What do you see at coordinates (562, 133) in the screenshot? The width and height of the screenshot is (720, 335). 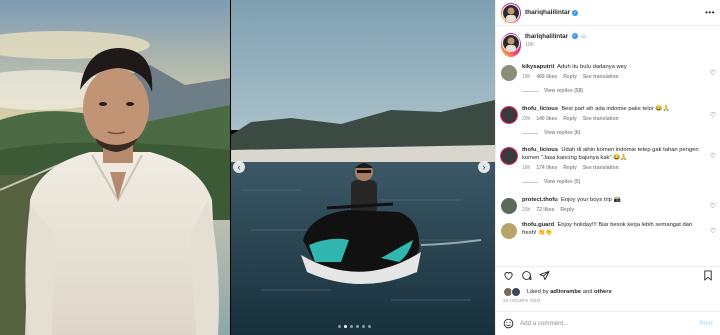 I see `view-replies-label: View replies (6)` at bounding box center [562, 133].